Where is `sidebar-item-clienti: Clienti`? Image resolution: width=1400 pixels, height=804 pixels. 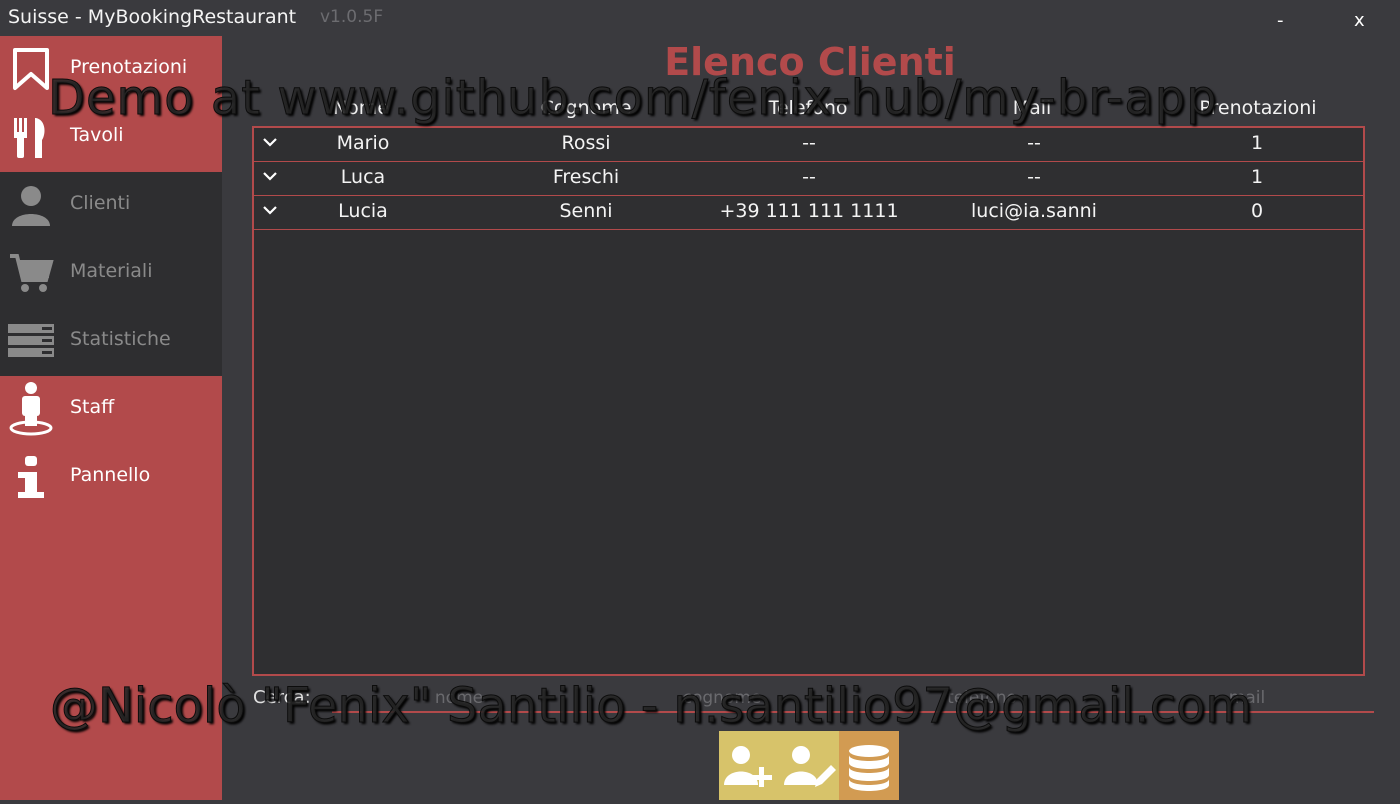 sidebar-item-clienti: Clienti is located at coordinates (111, 206).